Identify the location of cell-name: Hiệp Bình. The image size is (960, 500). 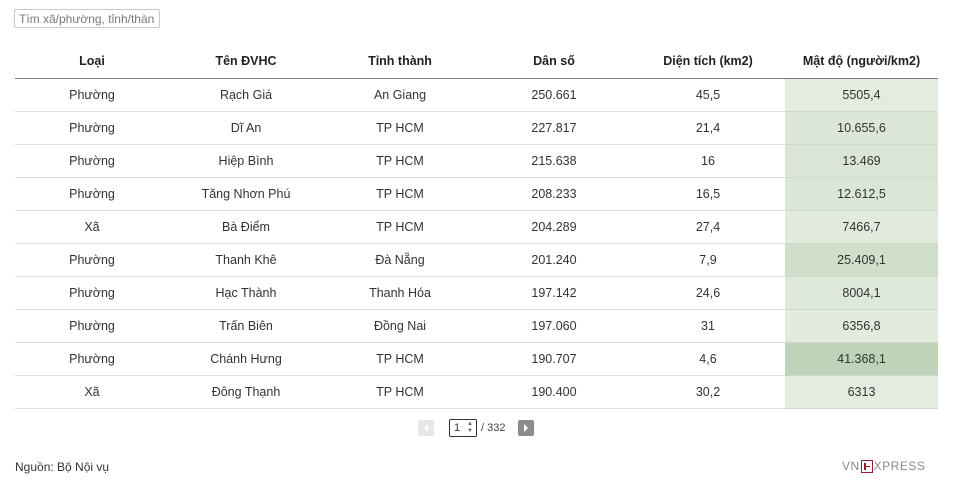
(246, 161).